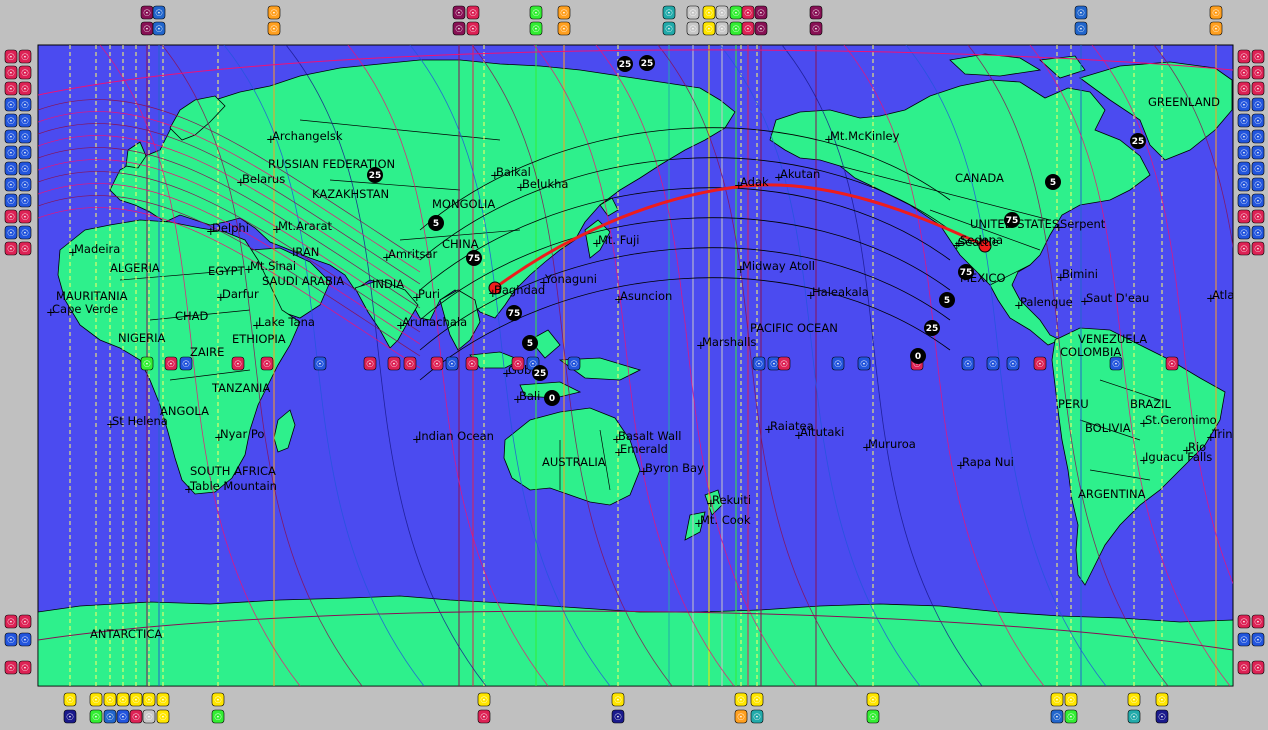  Describe the element at coordinates (674, 468) in the screenshot. I see `place-byron-bay: Byron Bay` at that location.